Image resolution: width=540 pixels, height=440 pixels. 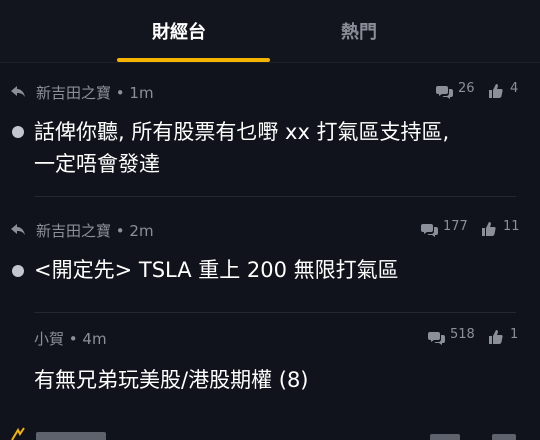 What do you see at coordinates (270, 92) in the screenshot?
I see `post-meta: 新吉田之寶 • 1m 26 4` at bounding box center [270, 92].